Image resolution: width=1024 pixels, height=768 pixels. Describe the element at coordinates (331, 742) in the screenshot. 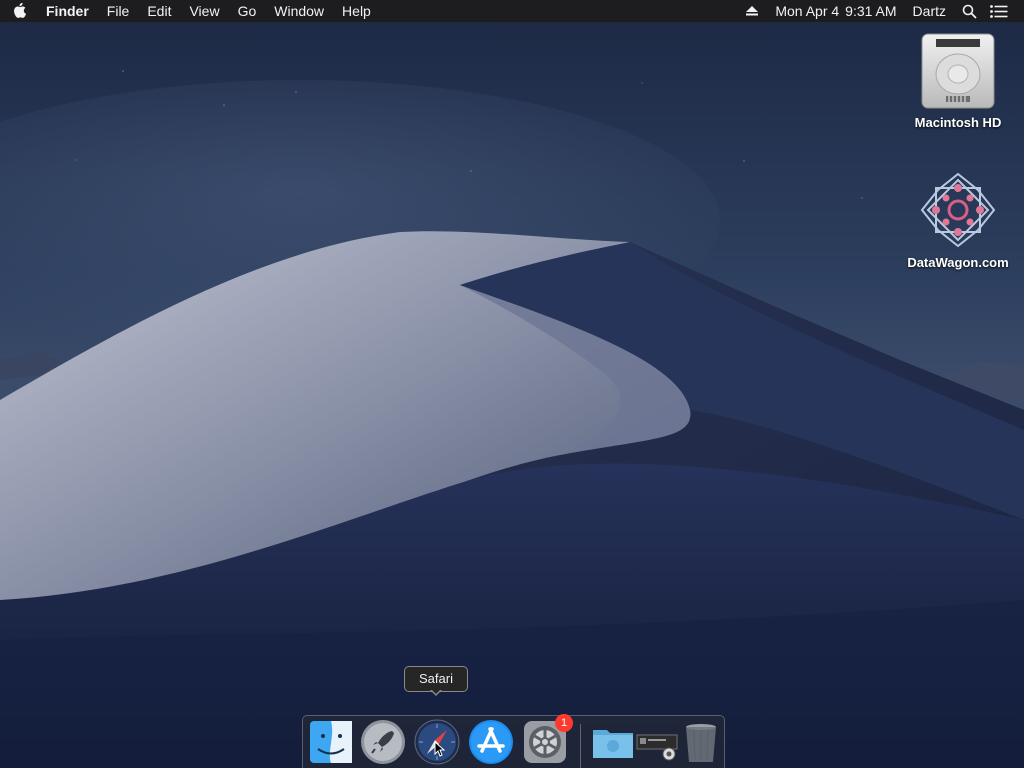

I see `finder-icon` at that location.